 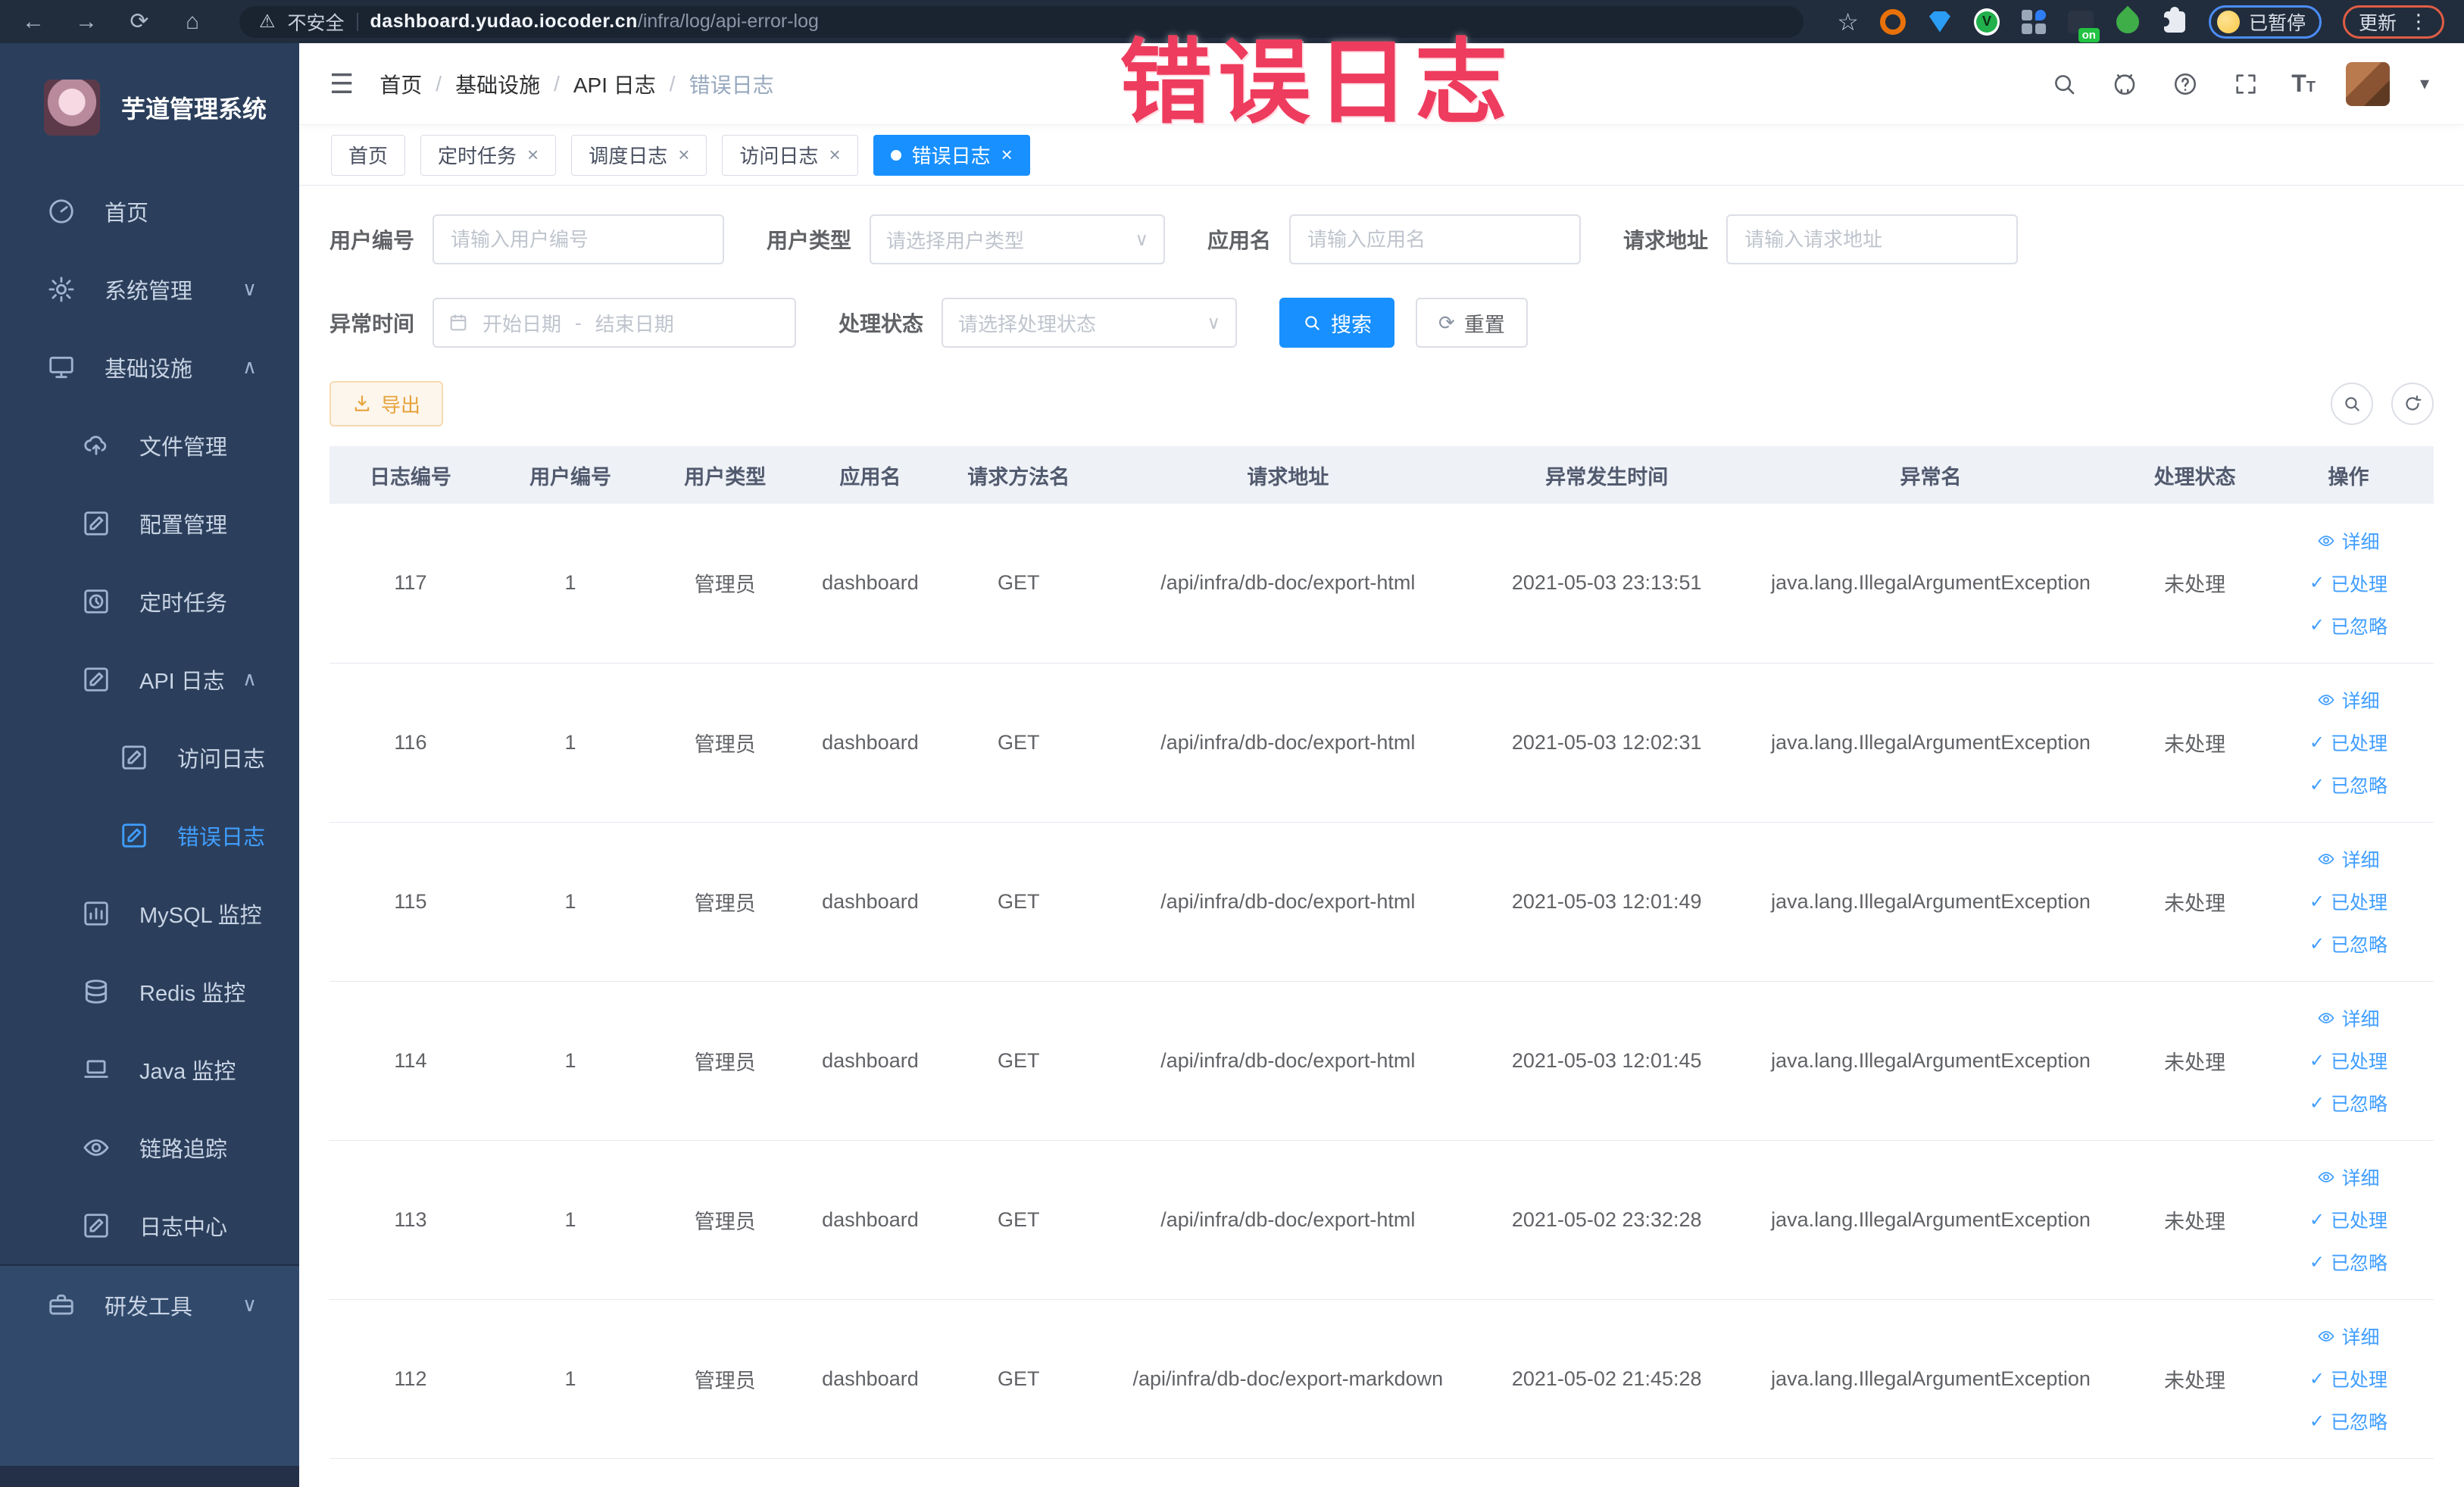 What do you see at coordinates (2326, 540) in the screenshot?
I see `eye-icon` at bounding box center [2326, 540].